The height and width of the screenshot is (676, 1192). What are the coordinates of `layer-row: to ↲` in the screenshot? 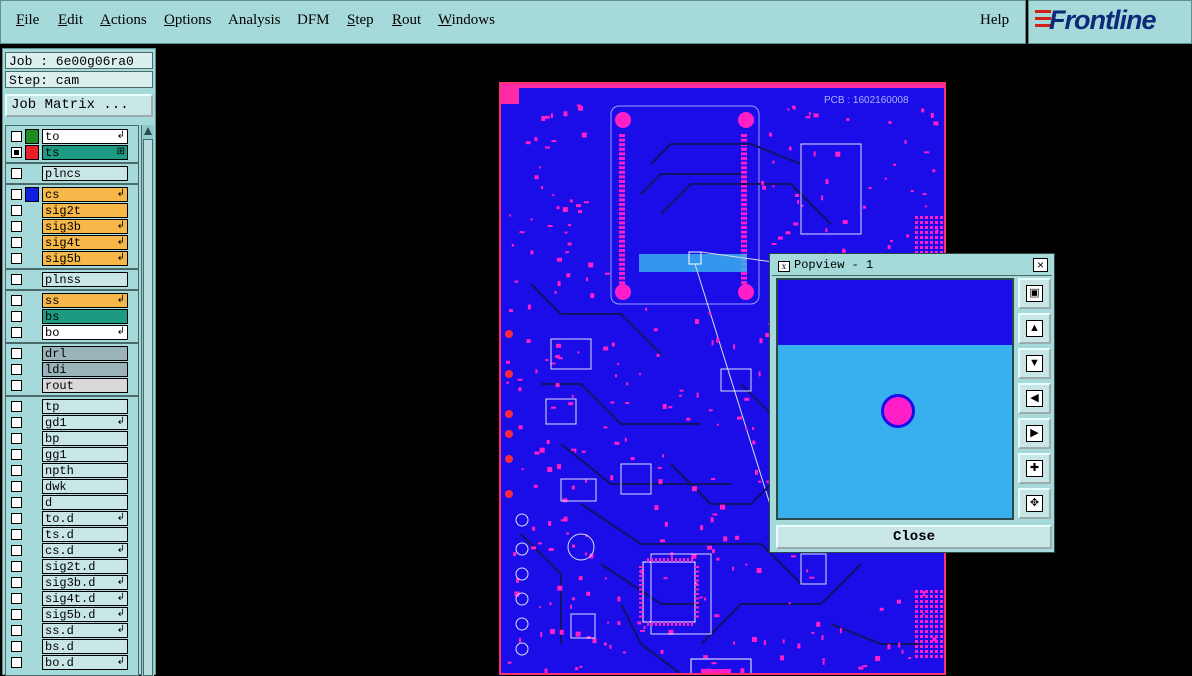 It's located at (72, 137).